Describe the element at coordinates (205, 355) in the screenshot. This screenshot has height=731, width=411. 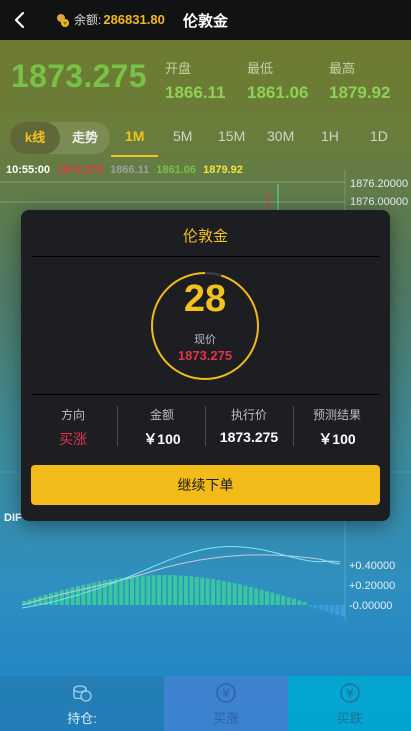
I see `now-price-value: 1873.275` at that location.